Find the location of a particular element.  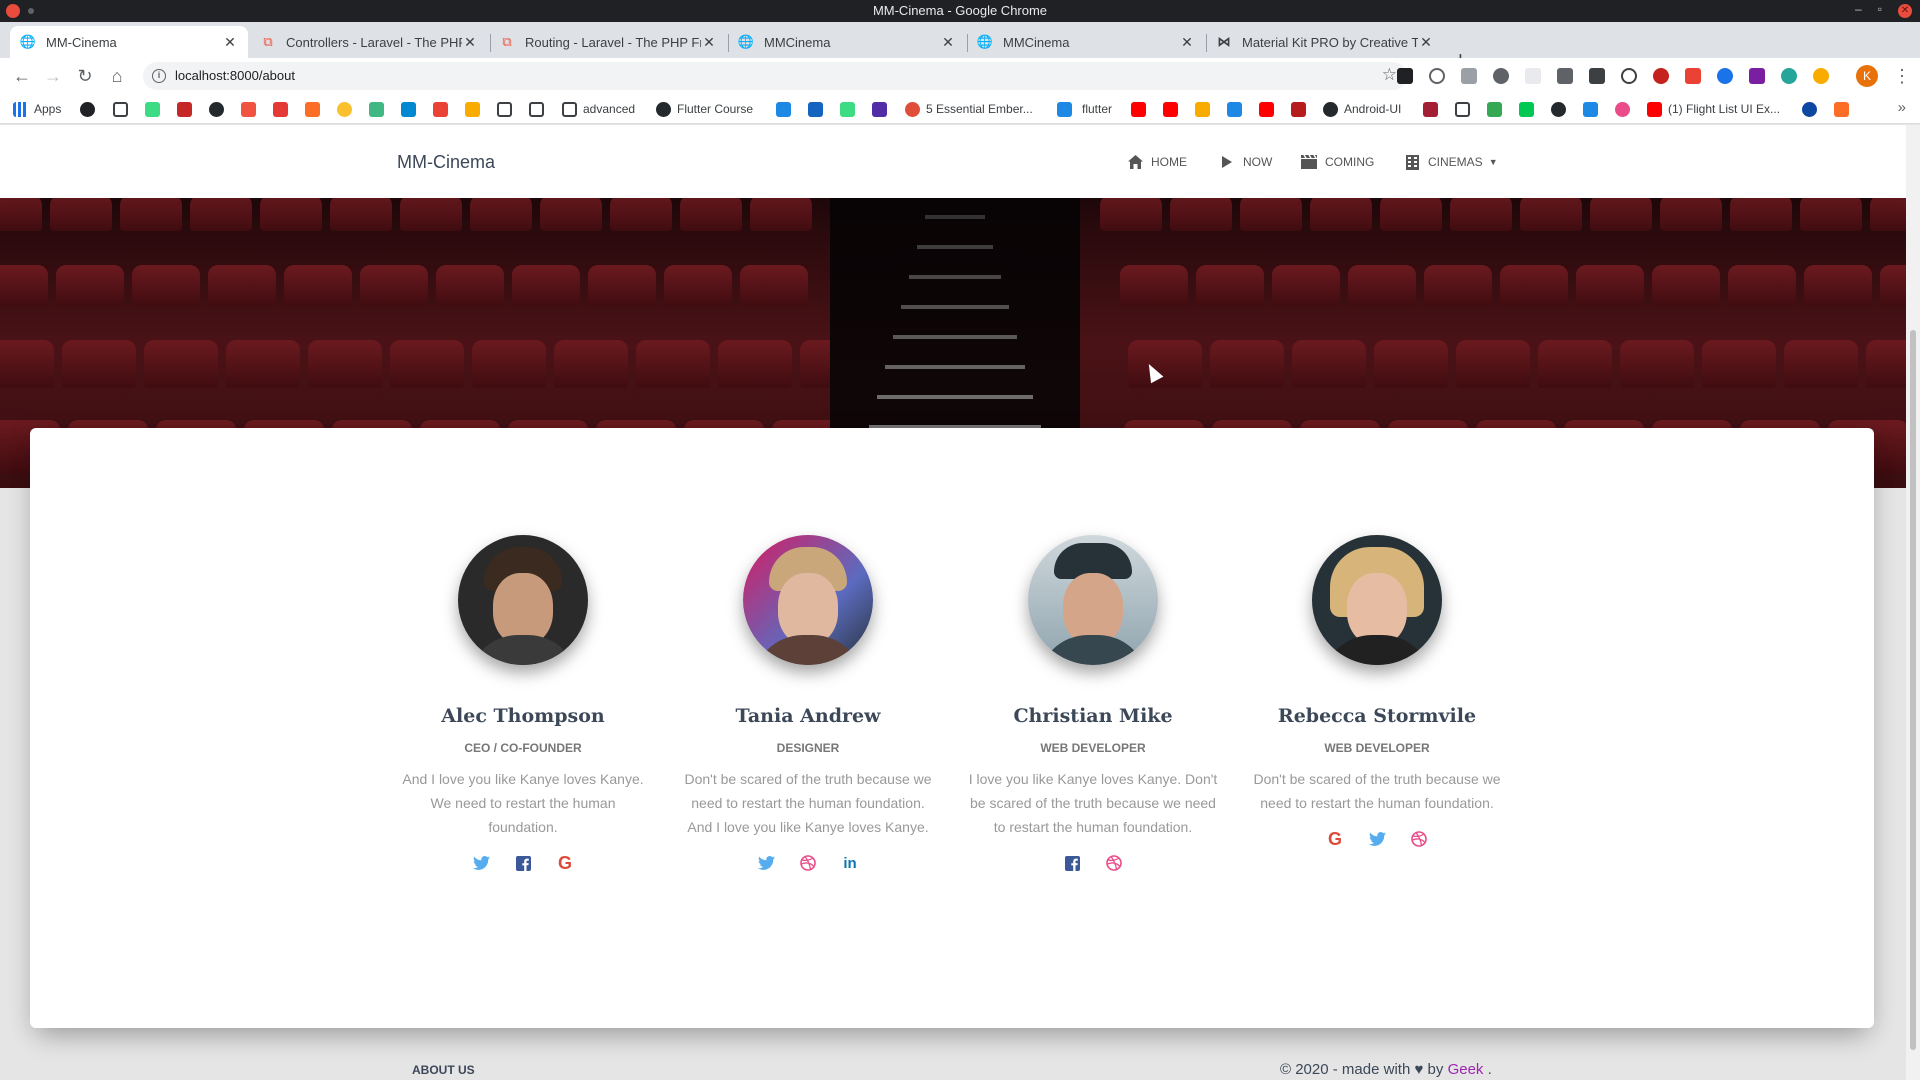

footer-about-link: ABOUT US is located at coordinates (443, 1070).